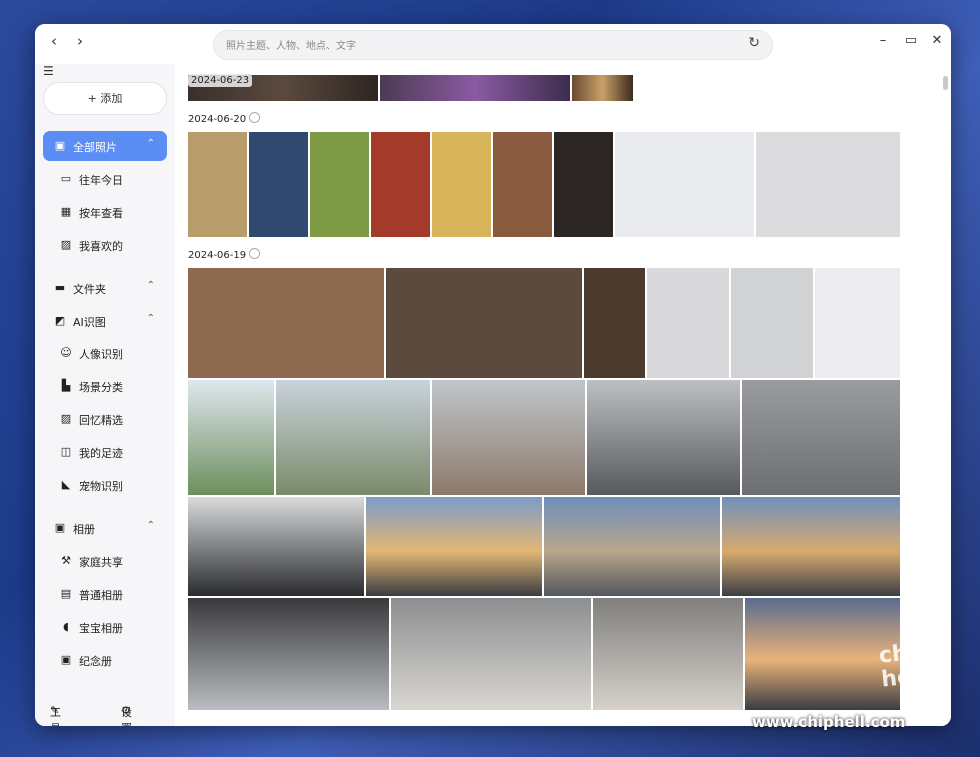  I want to click on sidebar-item-family-share: ⚒ 家庭共享, so click(105, 561).